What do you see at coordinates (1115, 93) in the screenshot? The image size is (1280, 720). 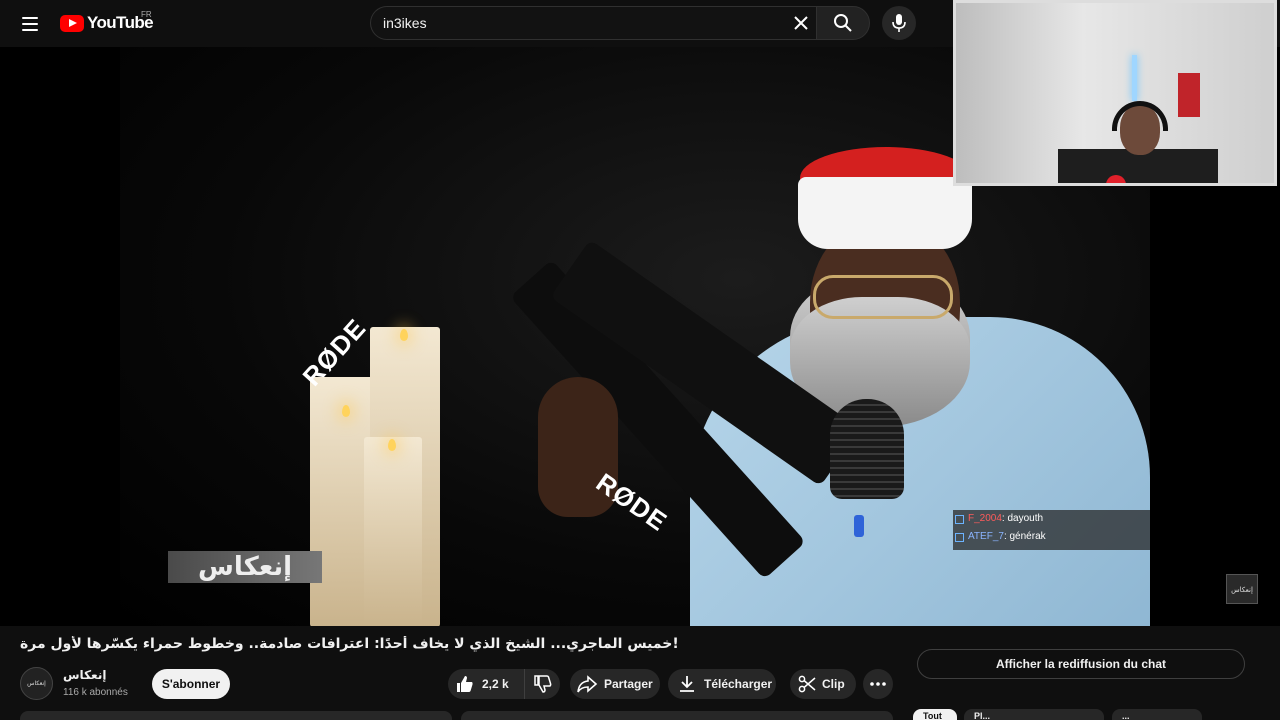 I see `streamer-webcam` at bounding box center [1115, 93].